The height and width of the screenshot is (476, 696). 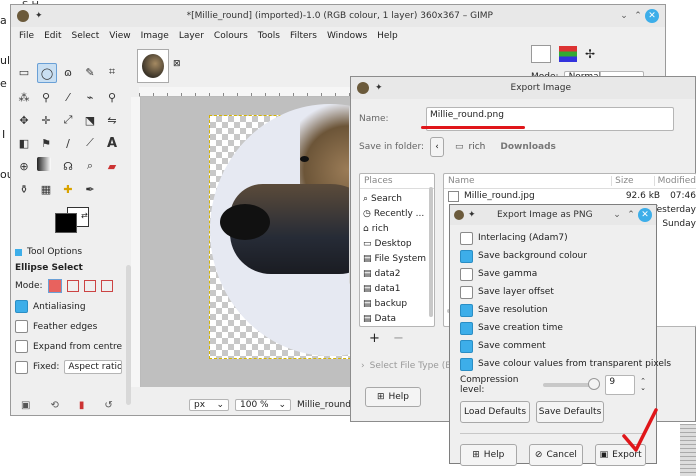 I want to click on foreground-color-swatch, so click(x=66, y=223).